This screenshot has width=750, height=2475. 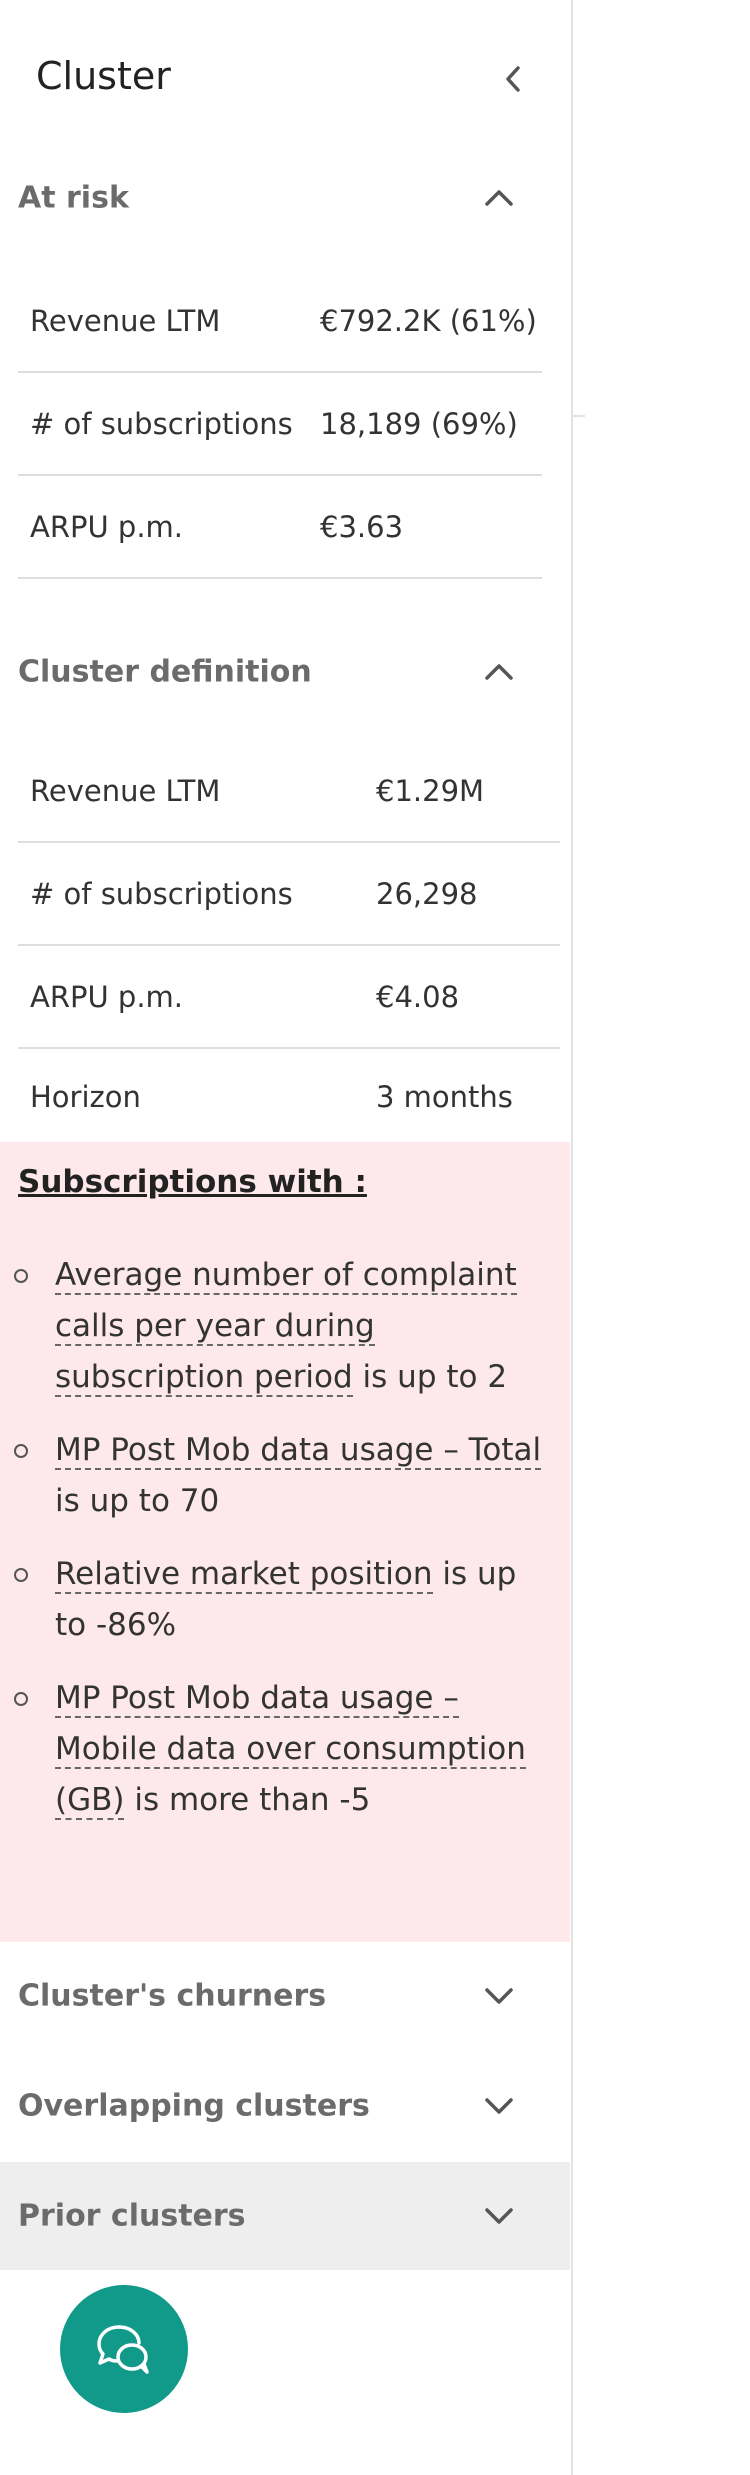 I want to click on at-risk-header: At risk, so click(x=285, y=198).